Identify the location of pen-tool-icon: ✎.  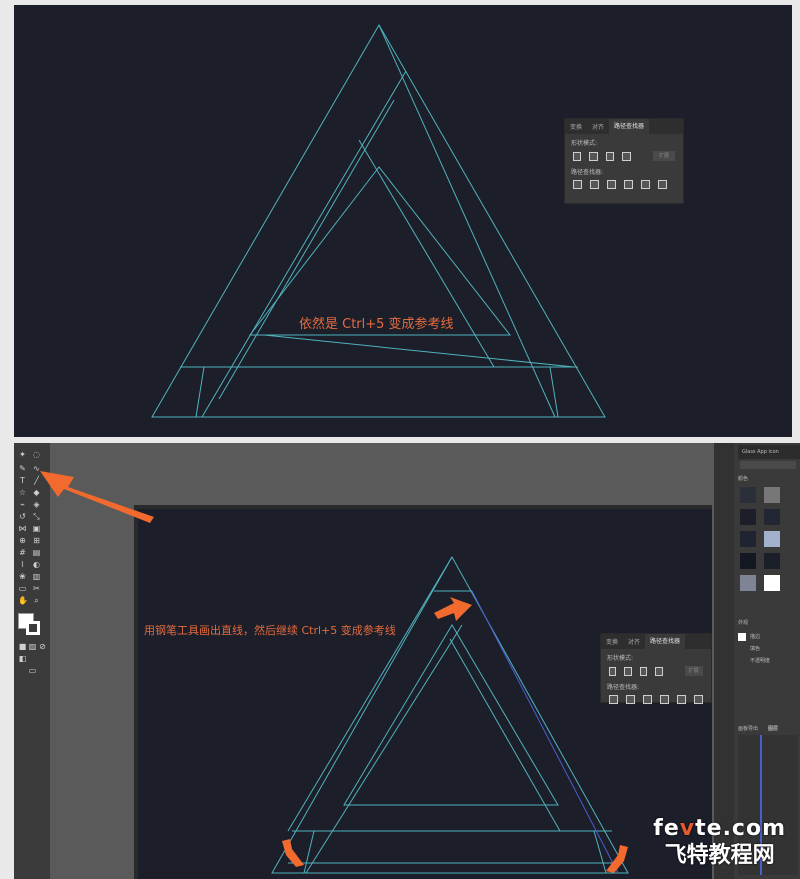
(22, 469).